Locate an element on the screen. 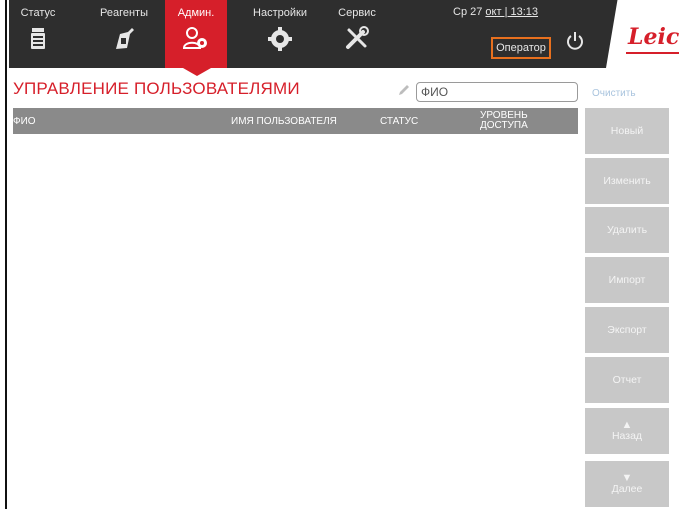 Image resolution: width=679 pixels, height=509 pixels. page-next-button: ▼ Далее is located at coordinates (627, 484).